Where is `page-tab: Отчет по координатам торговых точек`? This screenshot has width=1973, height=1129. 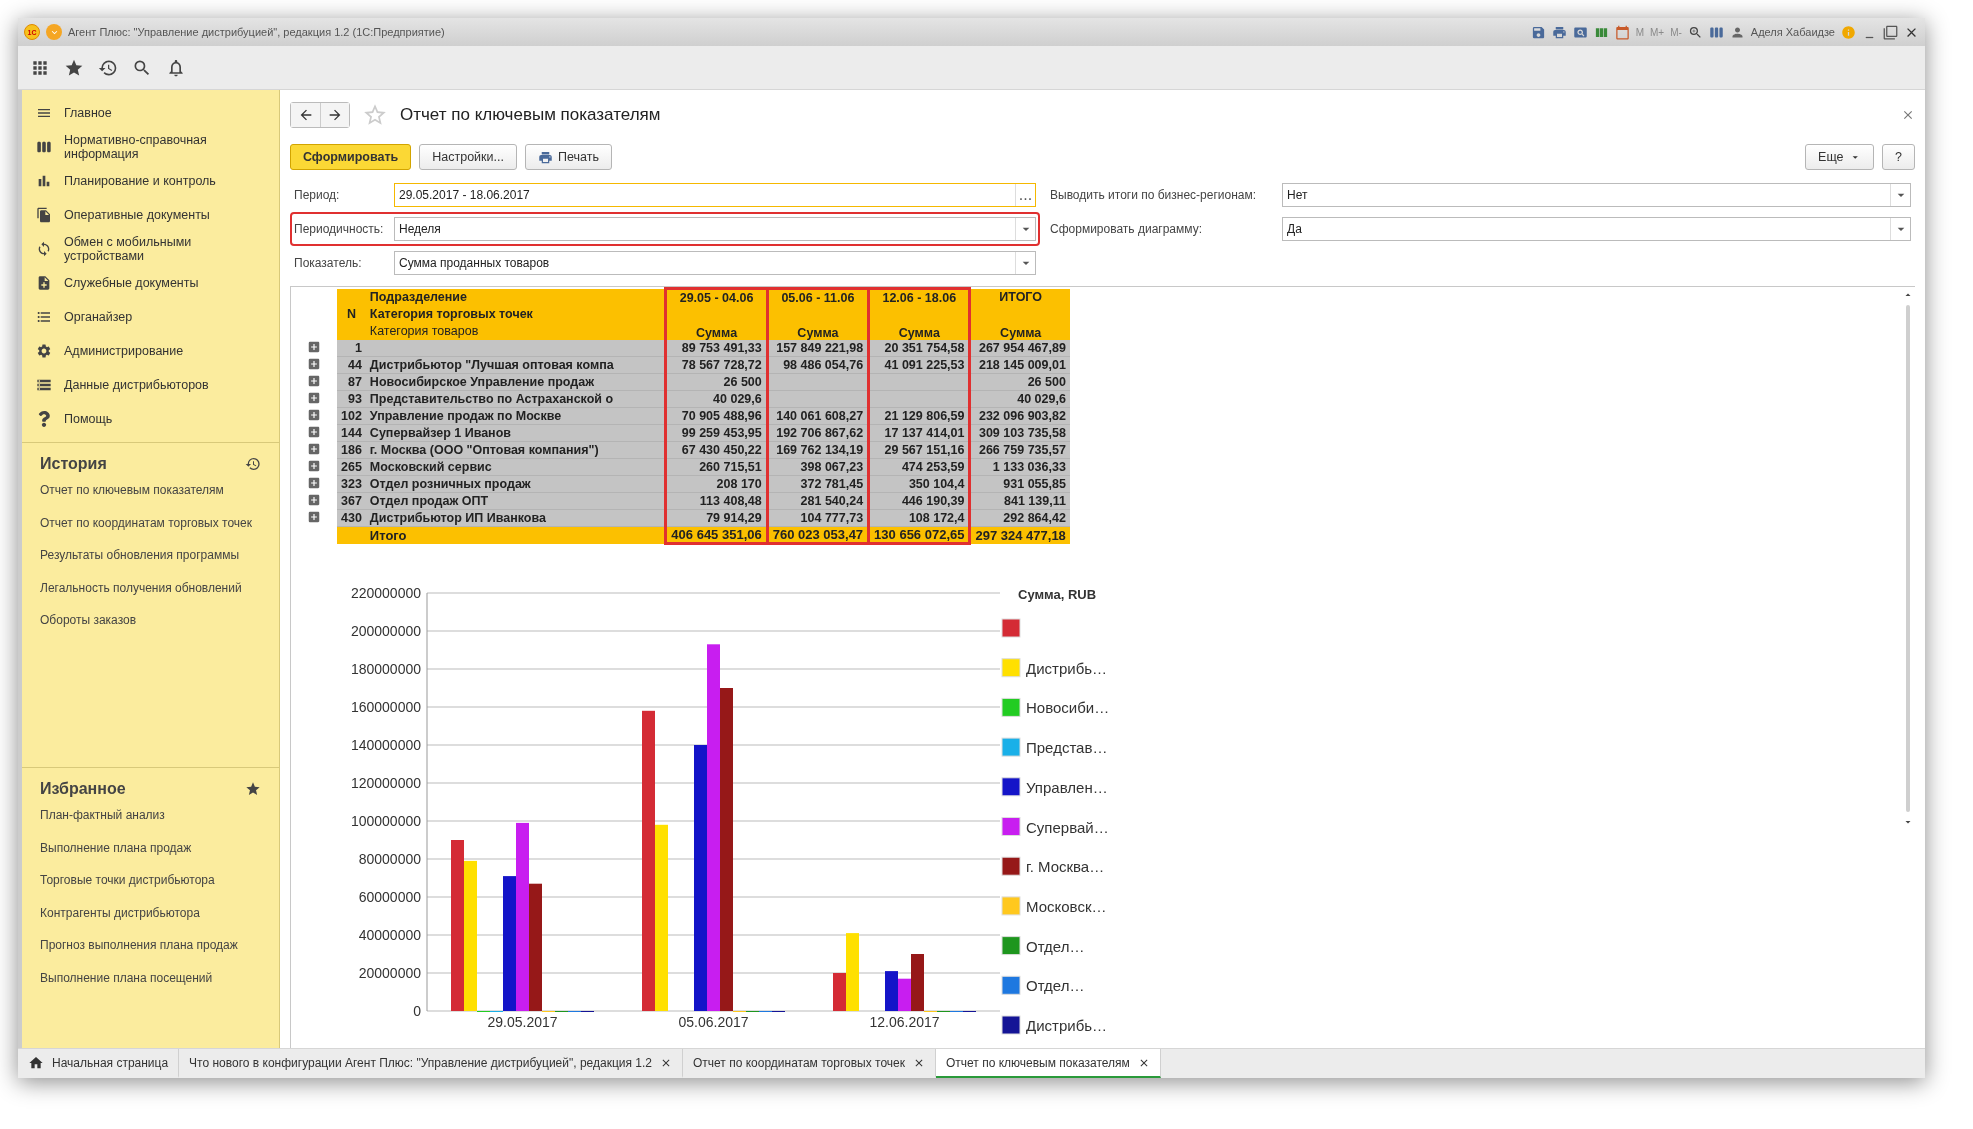 page-tab: Отчет по координатам торговых точек is located at coordinates (809, 1063).